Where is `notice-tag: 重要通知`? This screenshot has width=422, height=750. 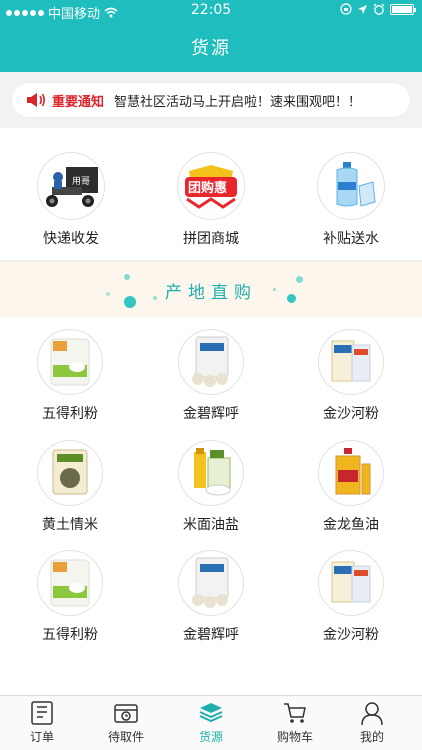
notice-tag: 重要通知 is located at coordinates (78, 102).